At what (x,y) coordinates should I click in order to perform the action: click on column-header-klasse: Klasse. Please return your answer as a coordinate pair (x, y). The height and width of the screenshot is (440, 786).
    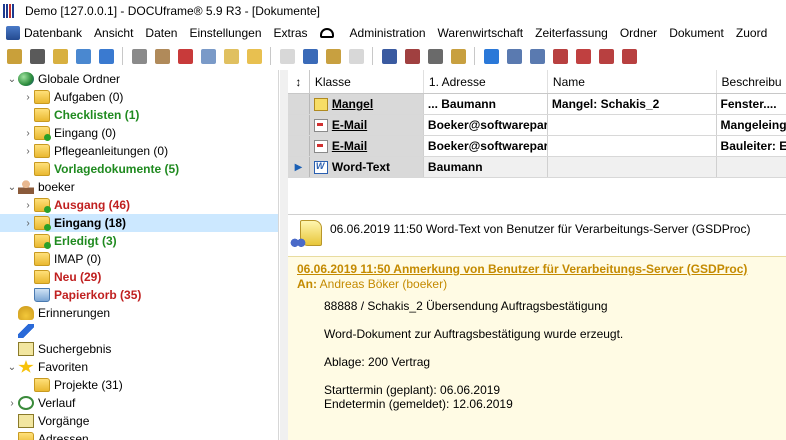
    Looking at the image, I should click on (367, 81).